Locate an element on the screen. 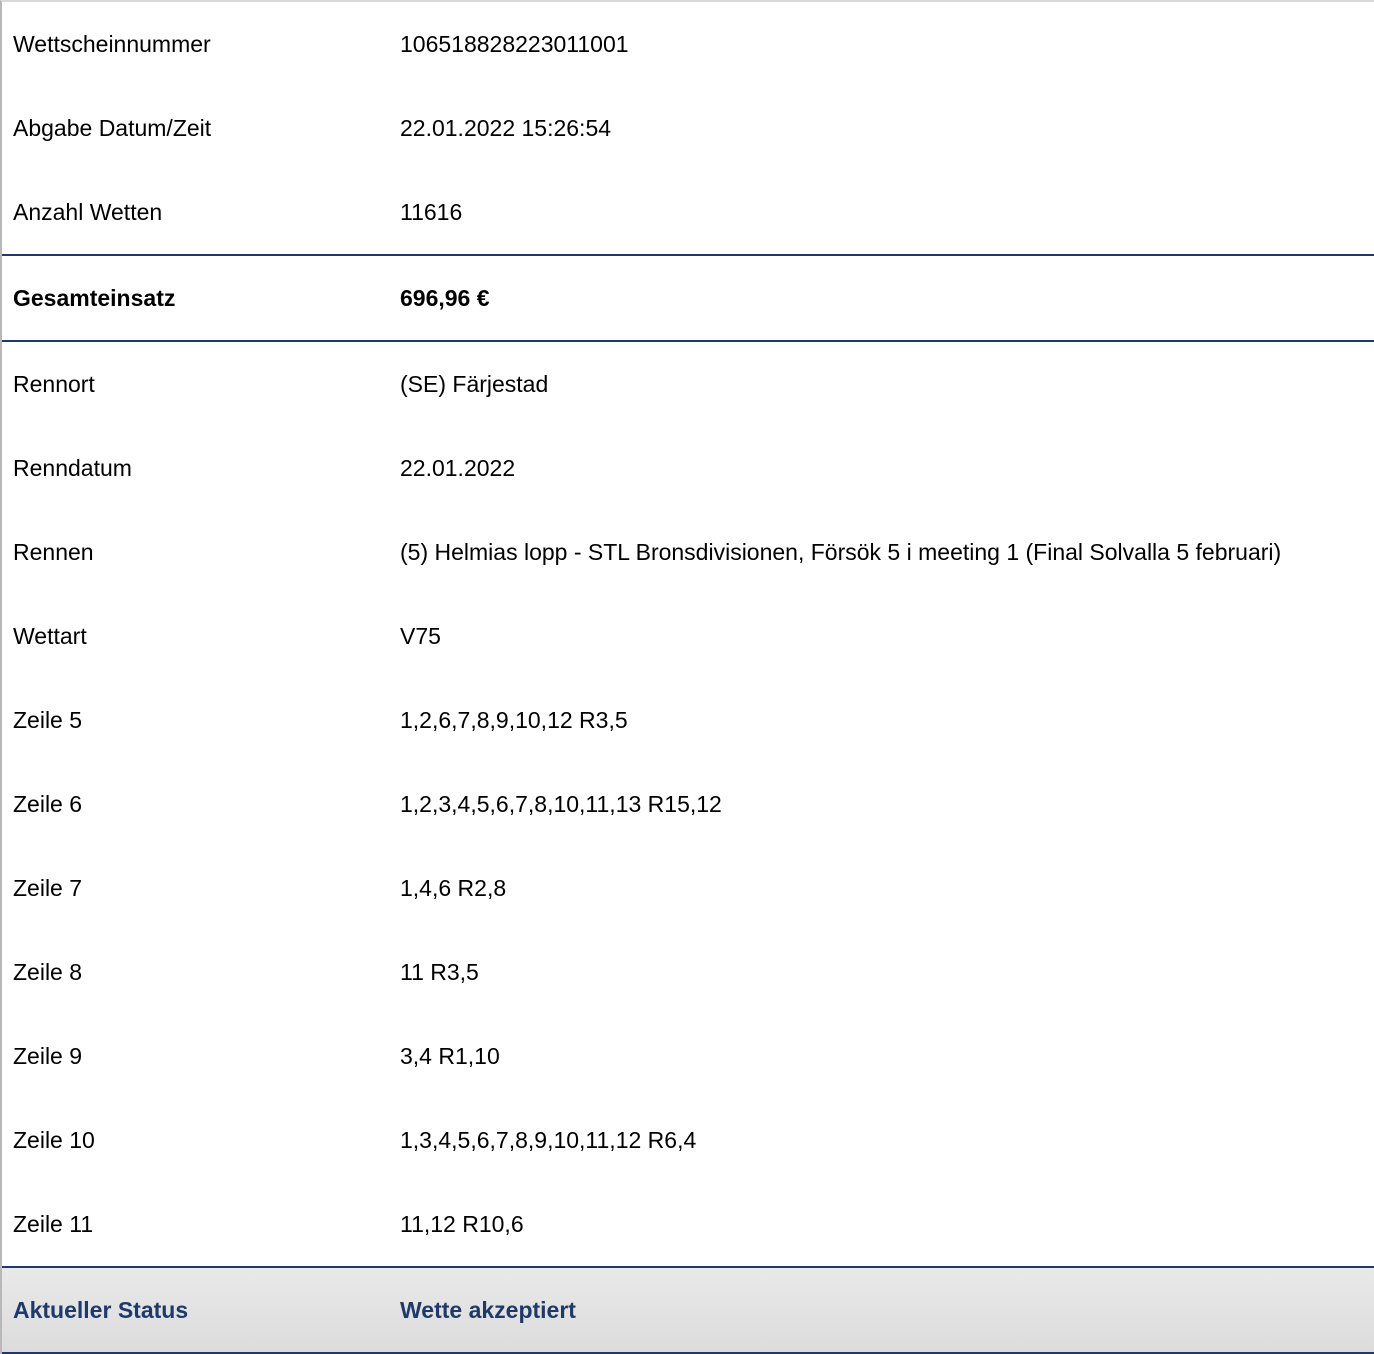 Image resolution: width=1374 pixels, height=1354 pixels. row-line-11: Zeile 11 11,12 R10,6 is located at coordinates (688, 1224).